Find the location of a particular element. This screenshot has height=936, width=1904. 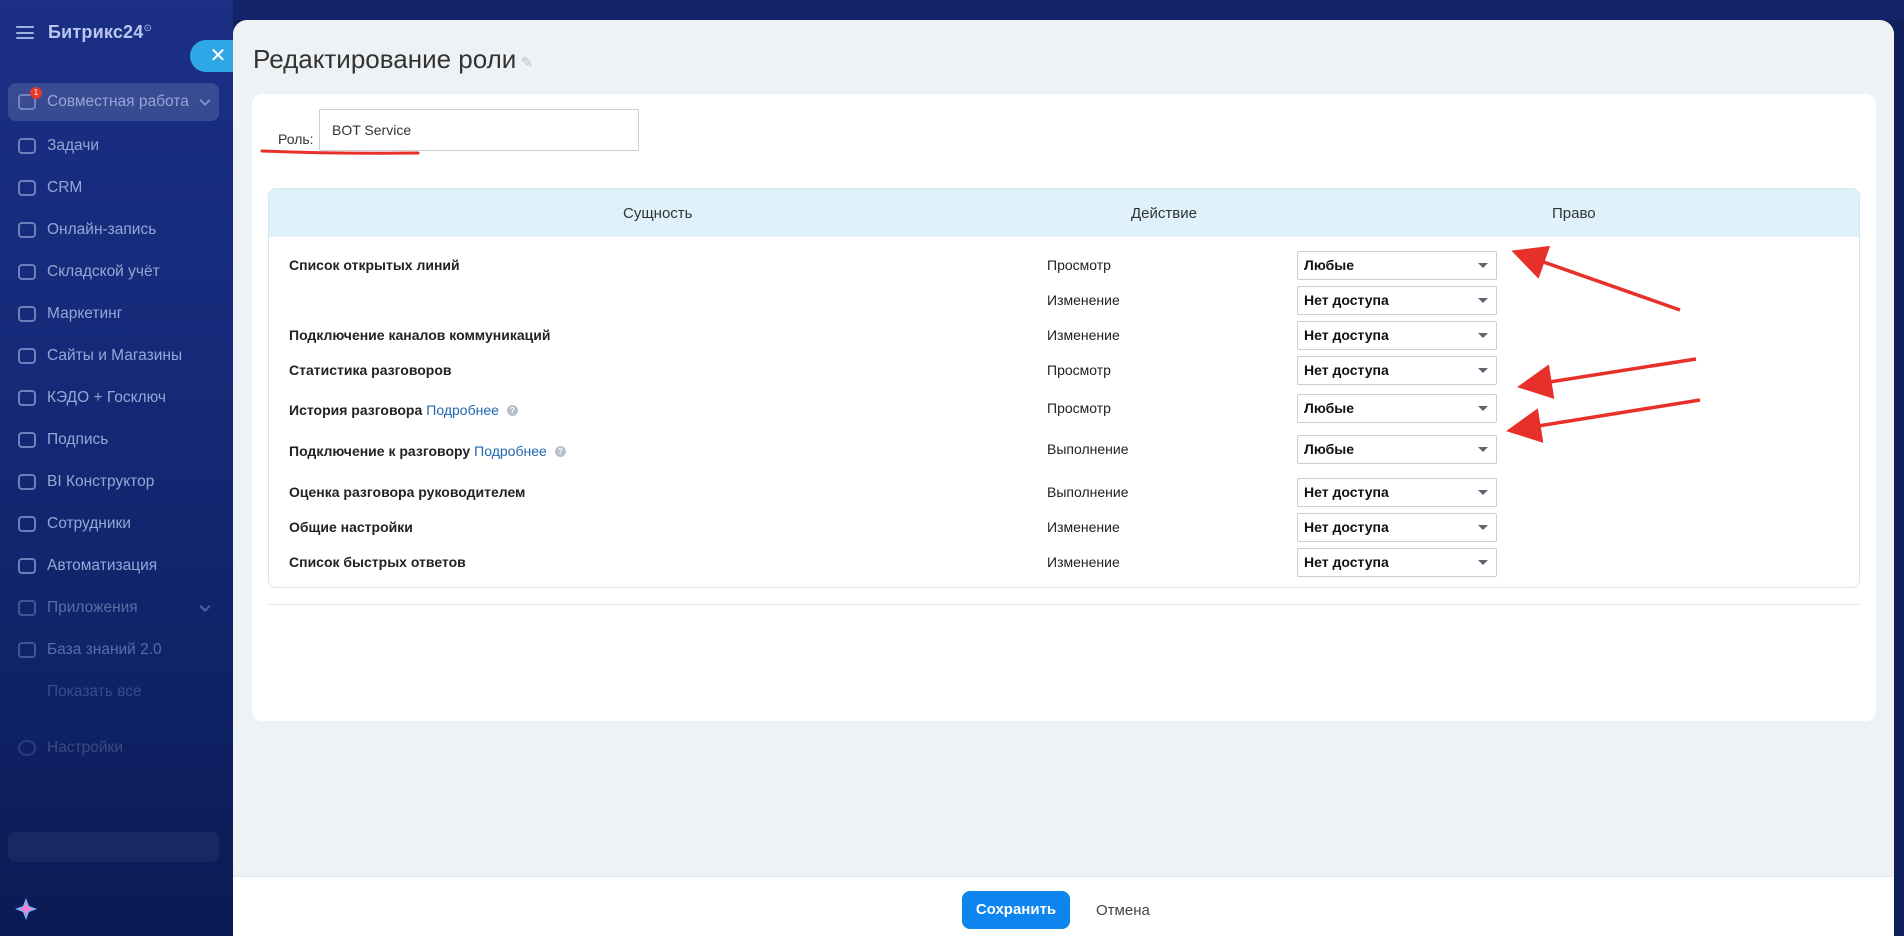

signature-icon is located at coordinates (27, 440).